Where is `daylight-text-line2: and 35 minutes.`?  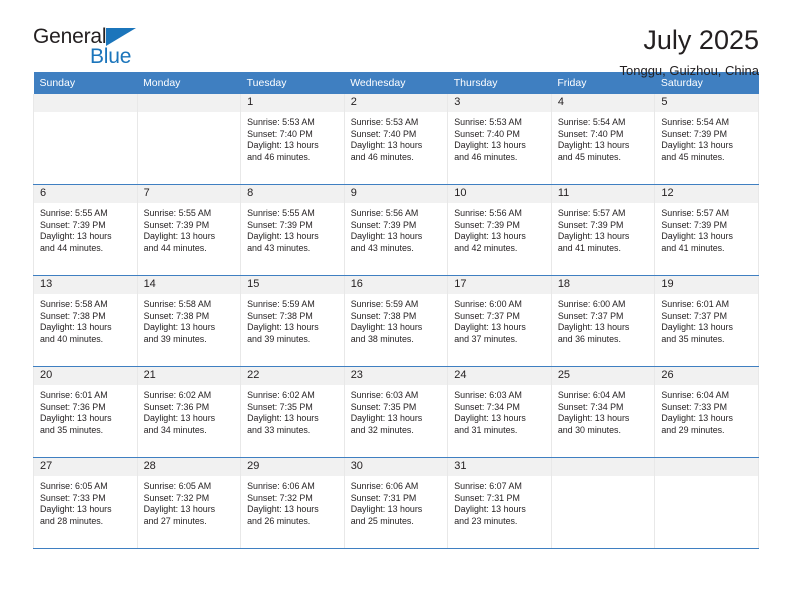
daylight-text-line2: and 35 minutes. is located at coordinates (693, 338).